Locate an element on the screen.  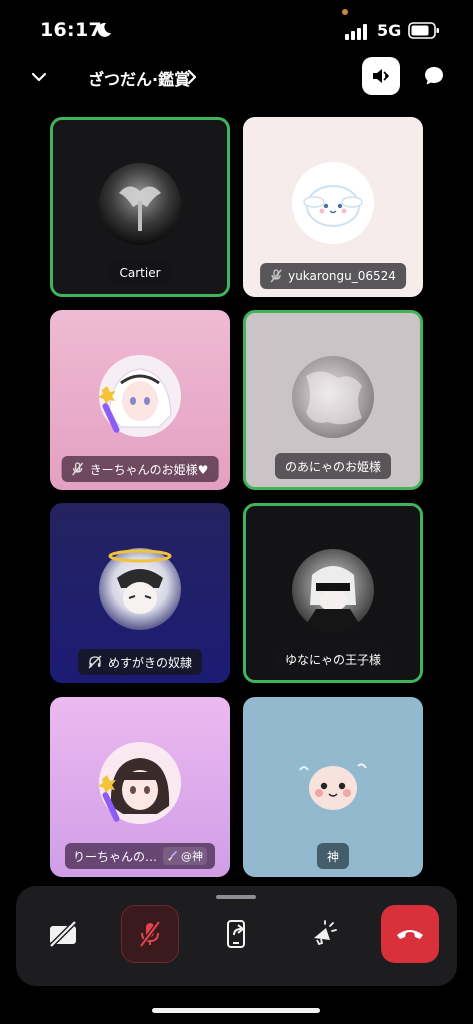
status-bar: 16:17 5G is located at coordinates (236, 30).